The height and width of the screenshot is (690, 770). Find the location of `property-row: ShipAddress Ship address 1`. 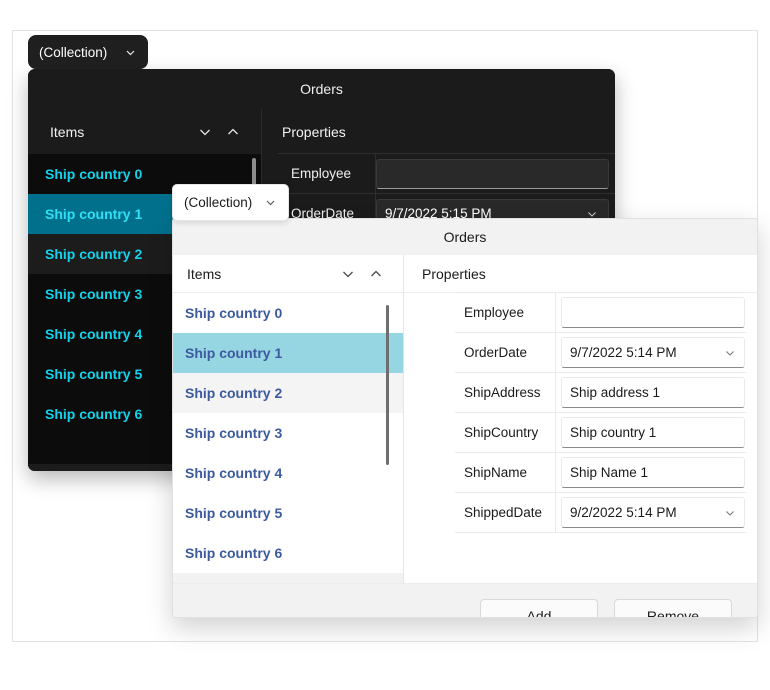

property-row: ShipAddress Ship address 1 is located at coordinates (600, 392).